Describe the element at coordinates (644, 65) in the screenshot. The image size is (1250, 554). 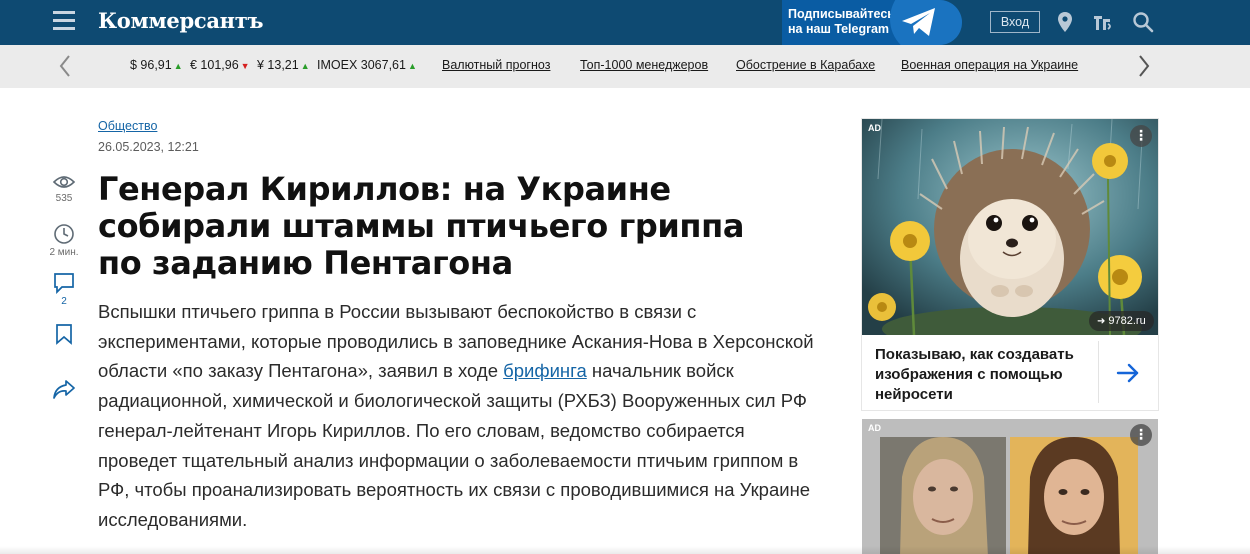
I see `ticker-link: Топ-1000 менеджеров` at that location.